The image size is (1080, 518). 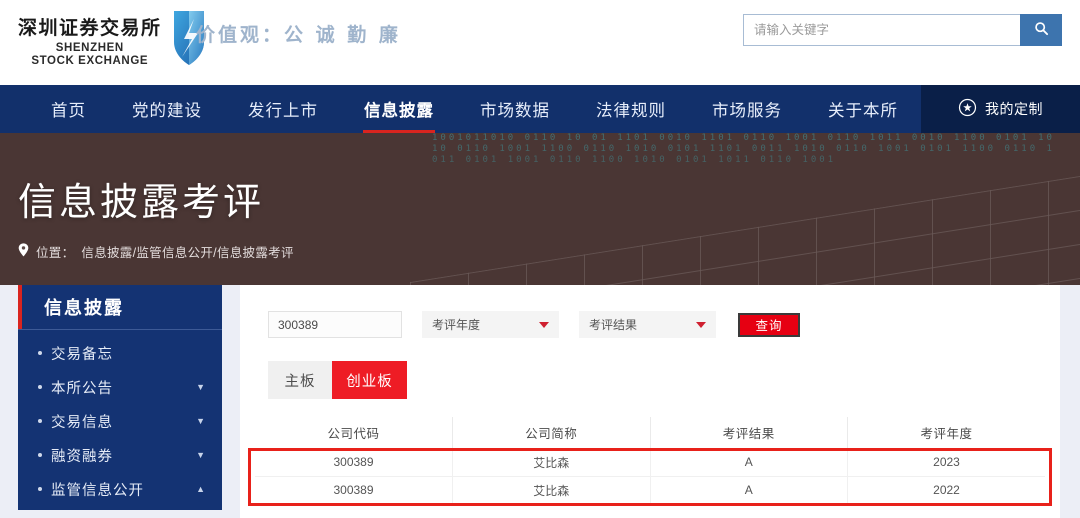 I want to click on query-button: 查询, so click(x=769, y=324).